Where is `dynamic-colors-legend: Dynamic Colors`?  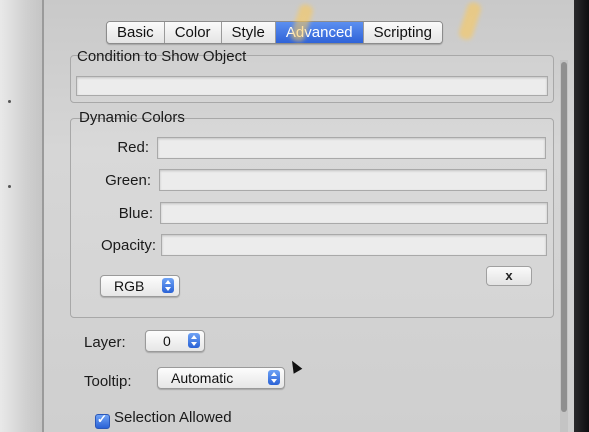
dynamic-colors-legend: Dynamic Colors is located at coordinates (132, 117).